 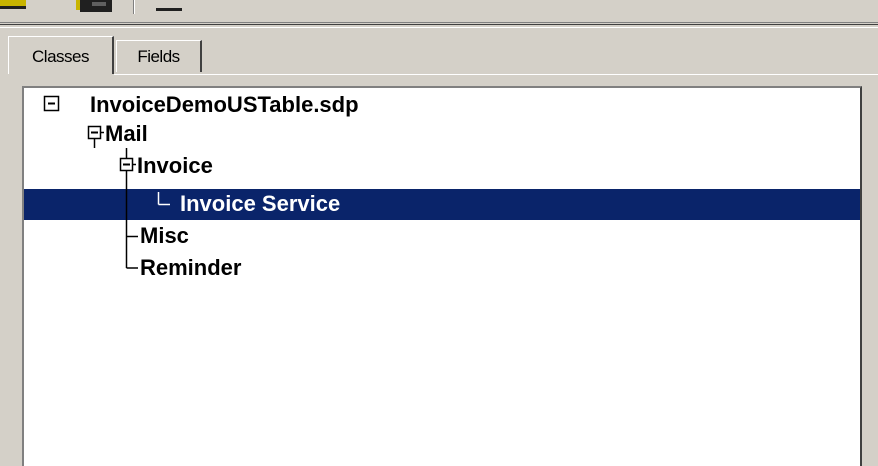 What do you see at coordinates (15, 5) in the screenshot?
I see `toolbar-folder-icon` at bounding box center [15, 5].